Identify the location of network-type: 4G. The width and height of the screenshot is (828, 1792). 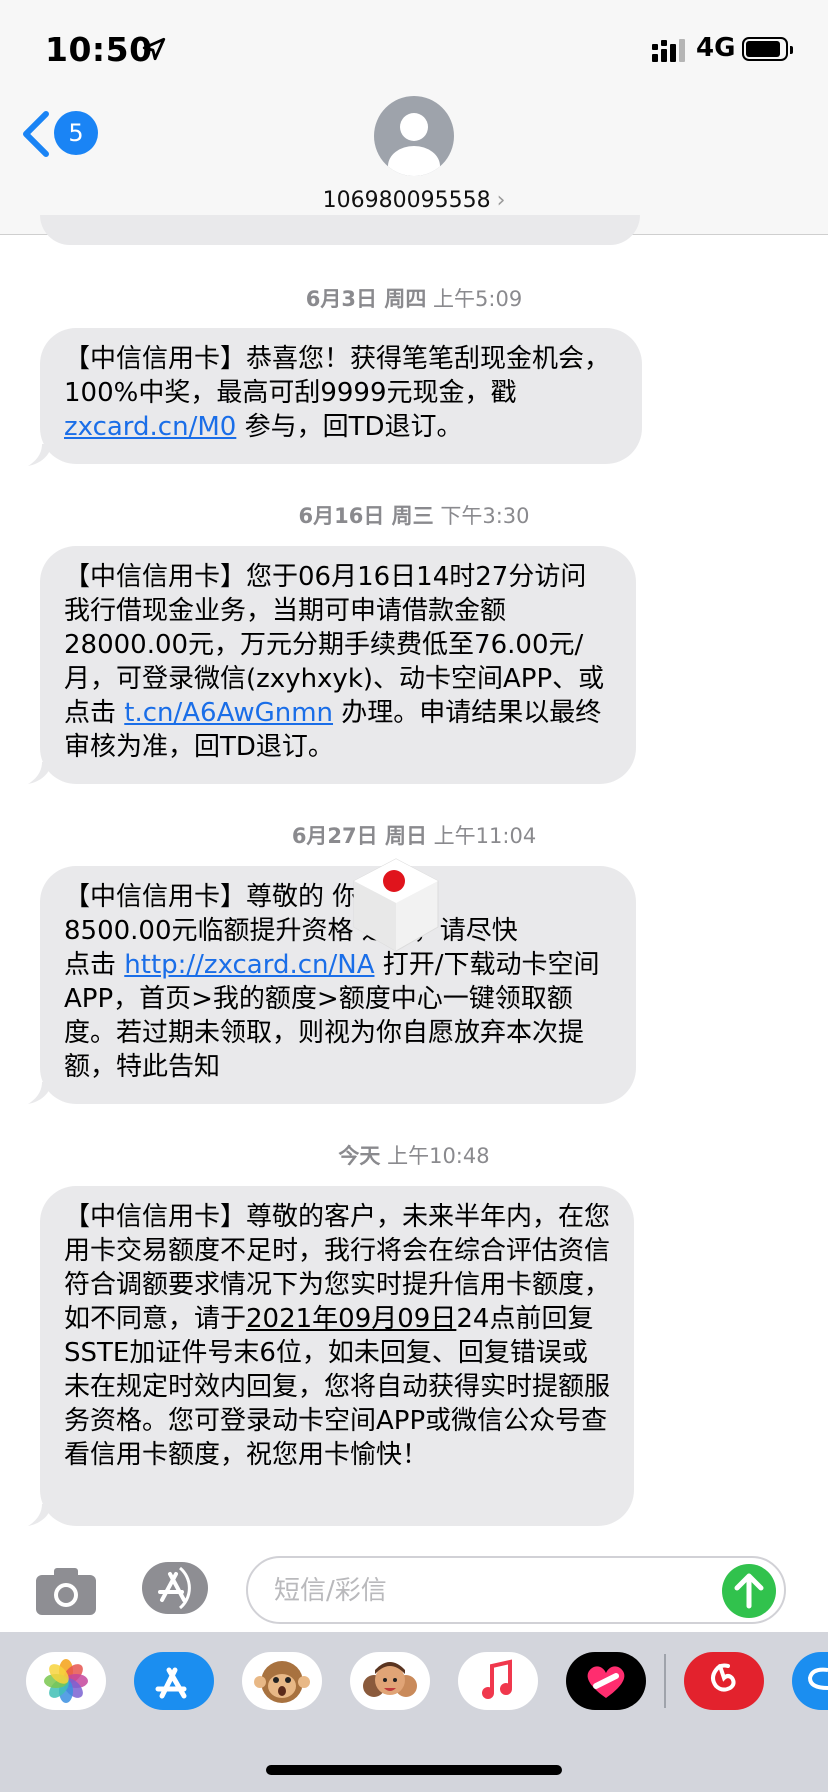
(716, 48).